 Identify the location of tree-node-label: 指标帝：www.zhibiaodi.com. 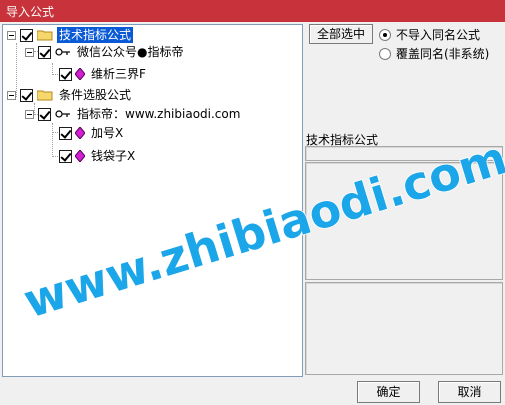
(159, 114).